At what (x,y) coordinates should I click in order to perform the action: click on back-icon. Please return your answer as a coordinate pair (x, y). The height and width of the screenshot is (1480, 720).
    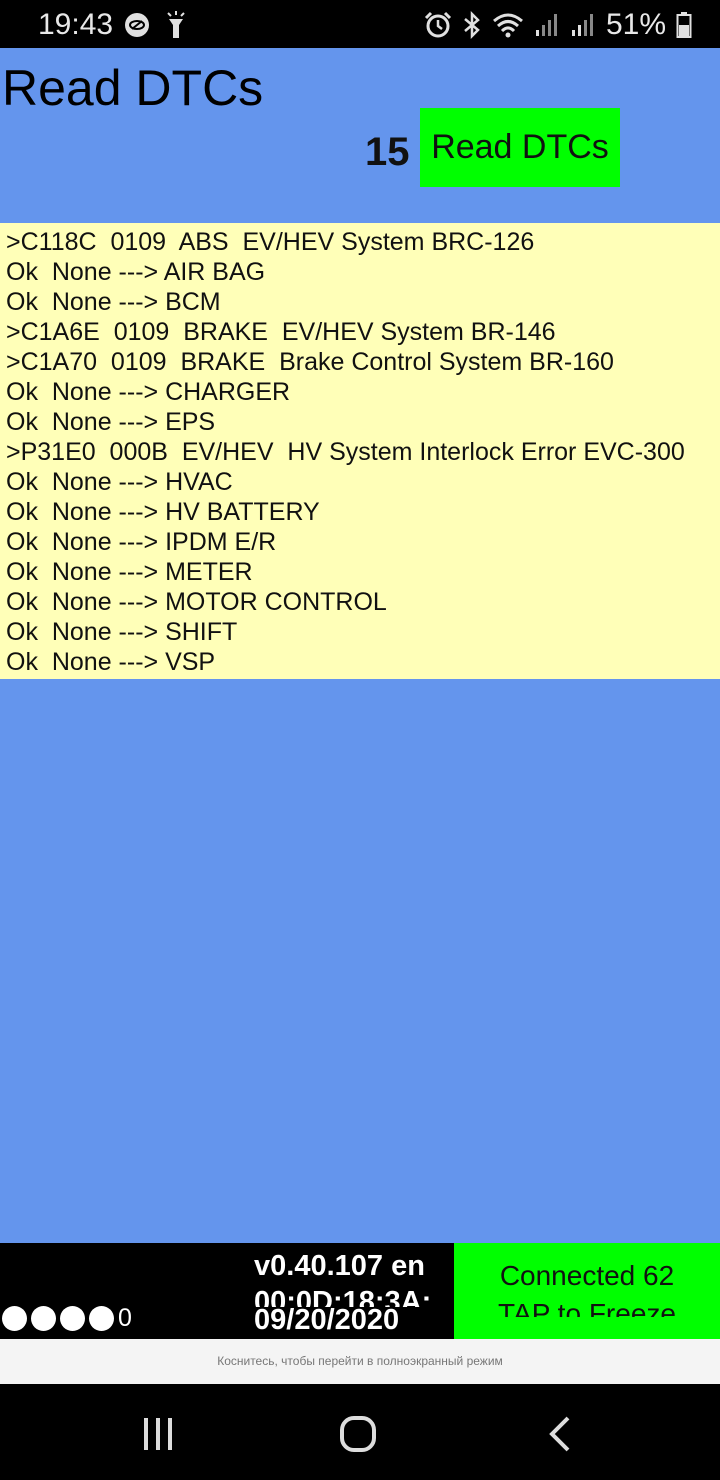
    Looking at the image, I should click on (559, 1434).